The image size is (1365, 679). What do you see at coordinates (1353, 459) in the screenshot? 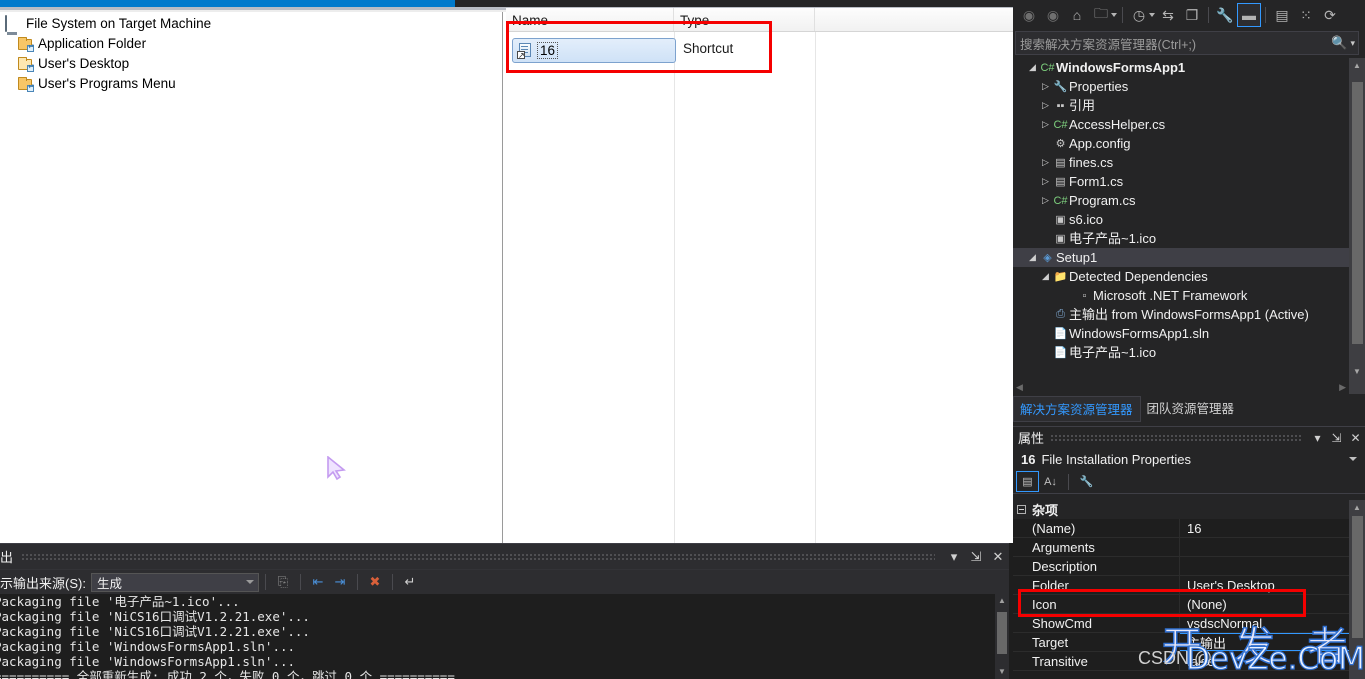
I see `chevron-down-icon` at bounding box center [1353, 459].